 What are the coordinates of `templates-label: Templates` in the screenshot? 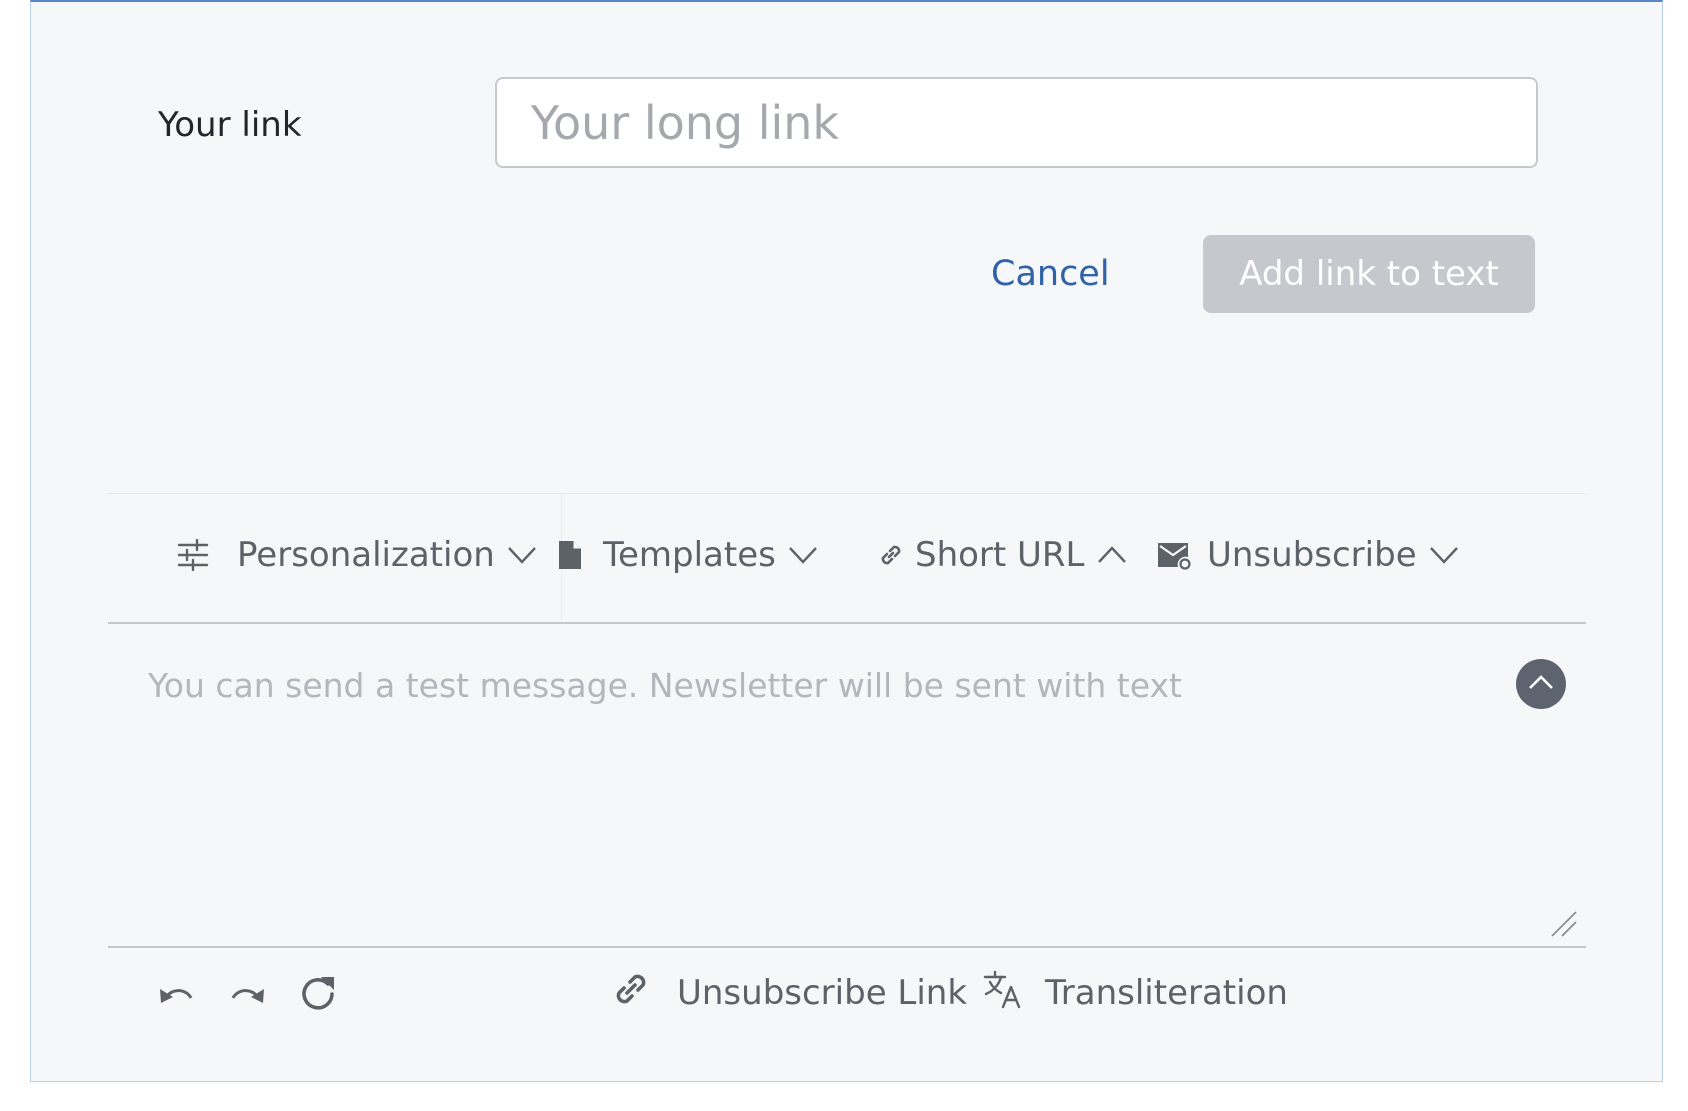 It's located at (689, 555).